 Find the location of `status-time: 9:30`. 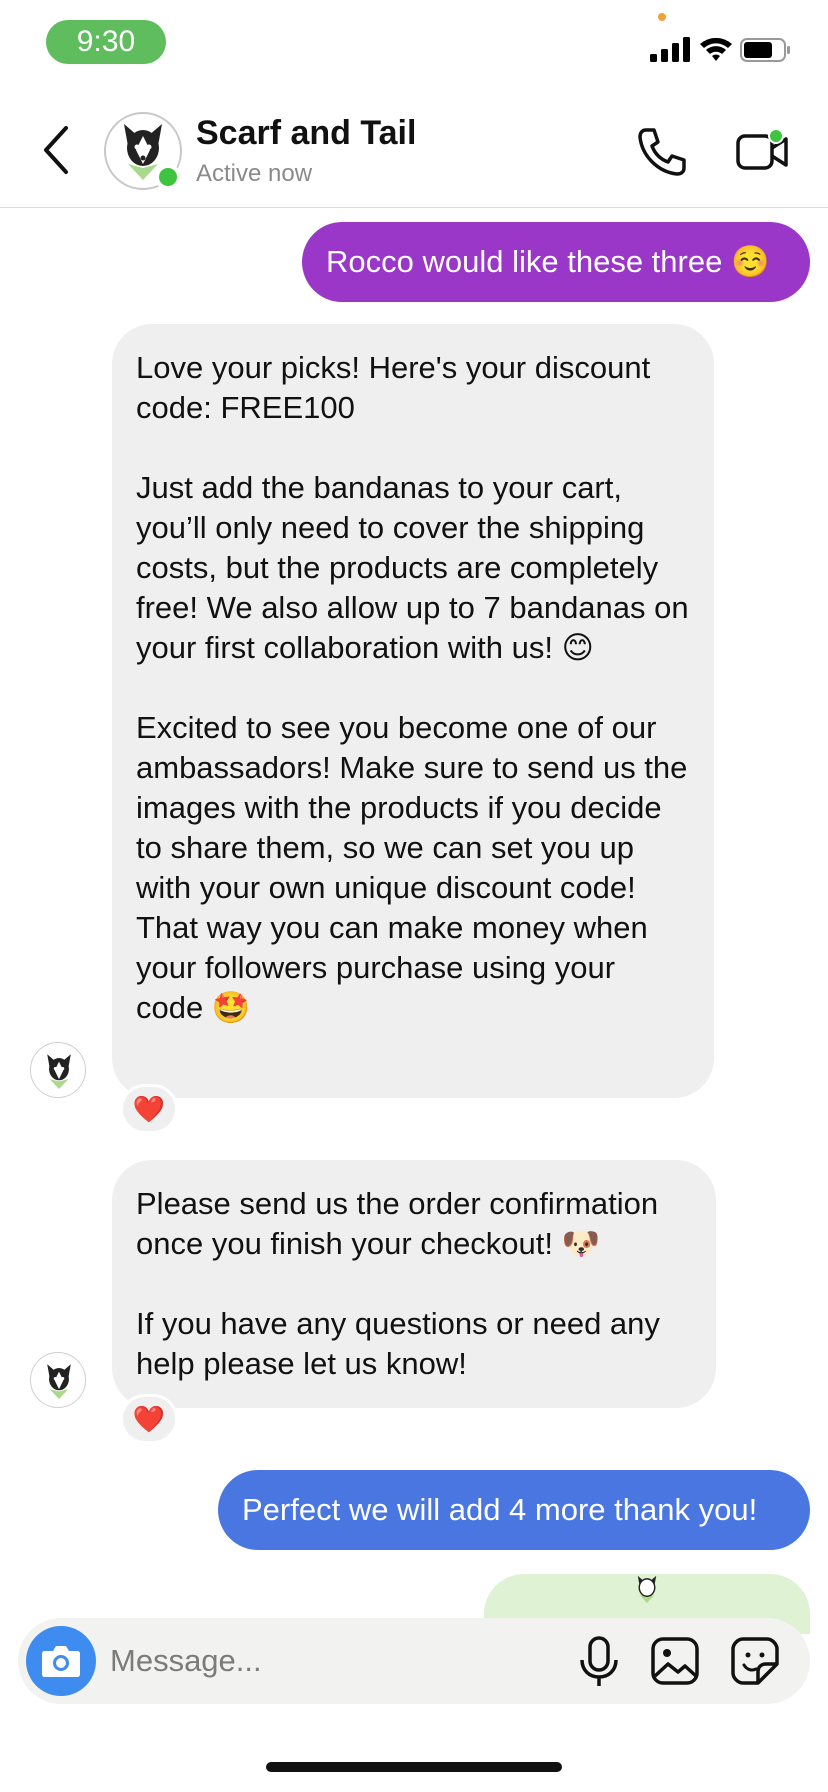

status-time: 9:30 is located at coordinates (106, 42).